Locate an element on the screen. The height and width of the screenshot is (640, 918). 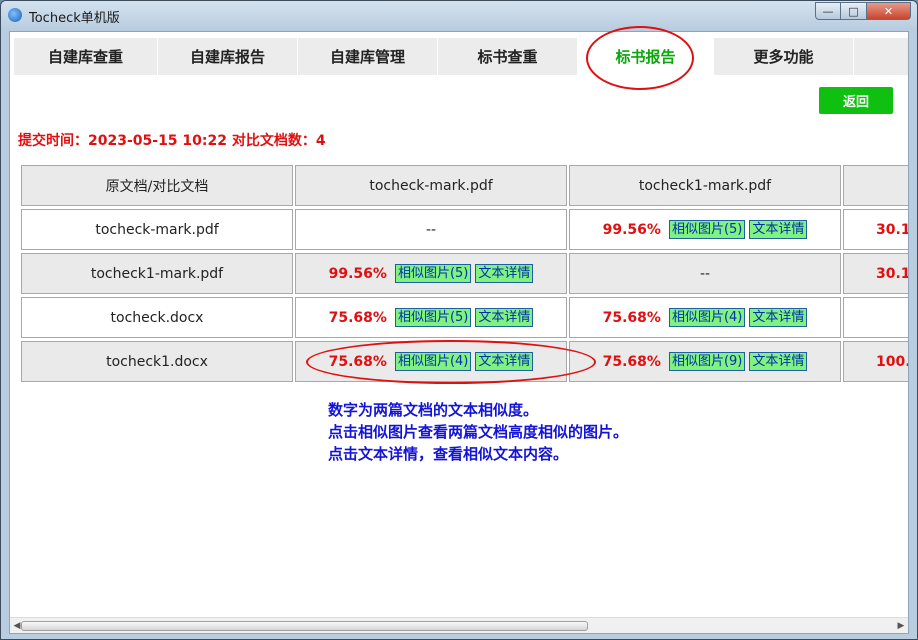
row-header: tocheck-mark.pdf is located at coordinates (157, 229).